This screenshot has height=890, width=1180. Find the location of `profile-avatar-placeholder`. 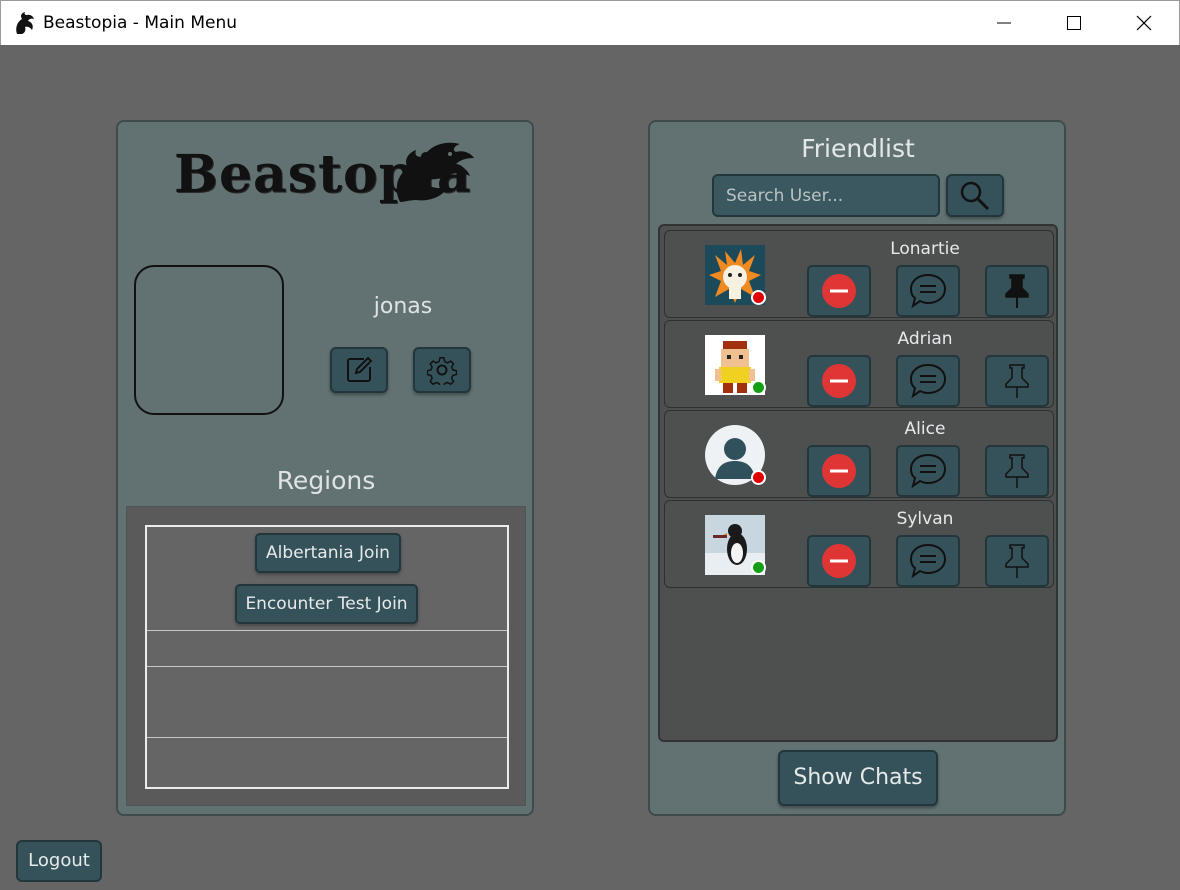

profile-avatar-placeholder is located at coordinates (209, 340).